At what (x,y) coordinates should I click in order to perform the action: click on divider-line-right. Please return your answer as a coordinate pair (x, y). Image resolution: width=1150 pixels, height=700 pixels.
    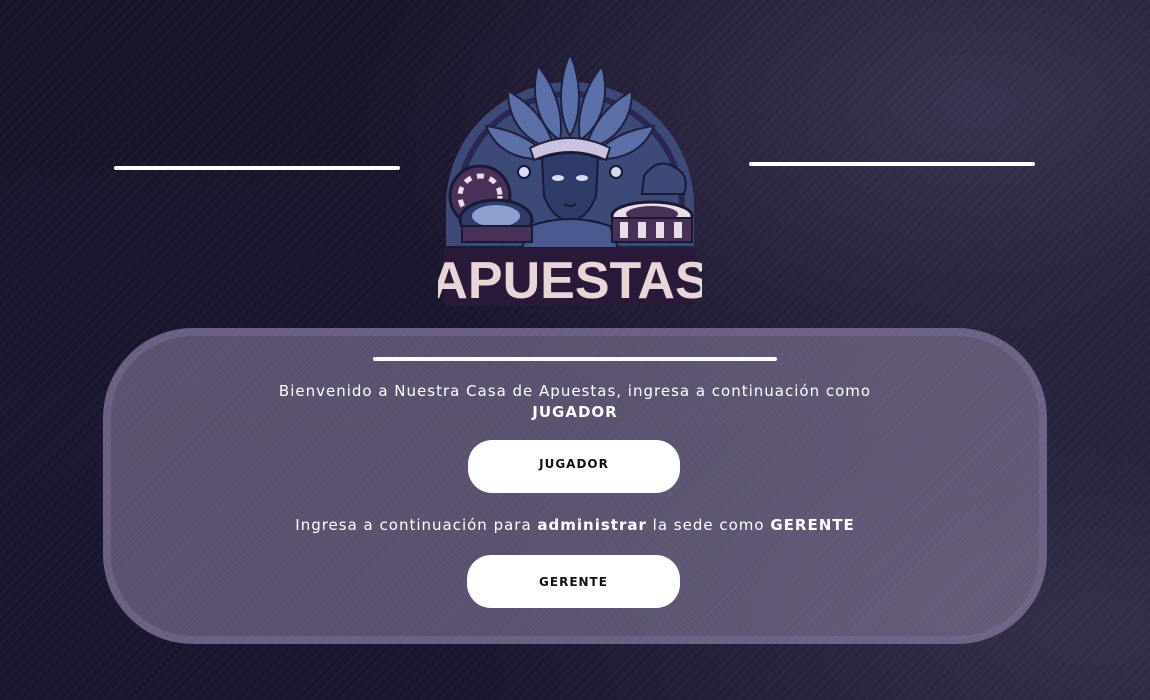
    Looking at the image, I should click on (892, 164).